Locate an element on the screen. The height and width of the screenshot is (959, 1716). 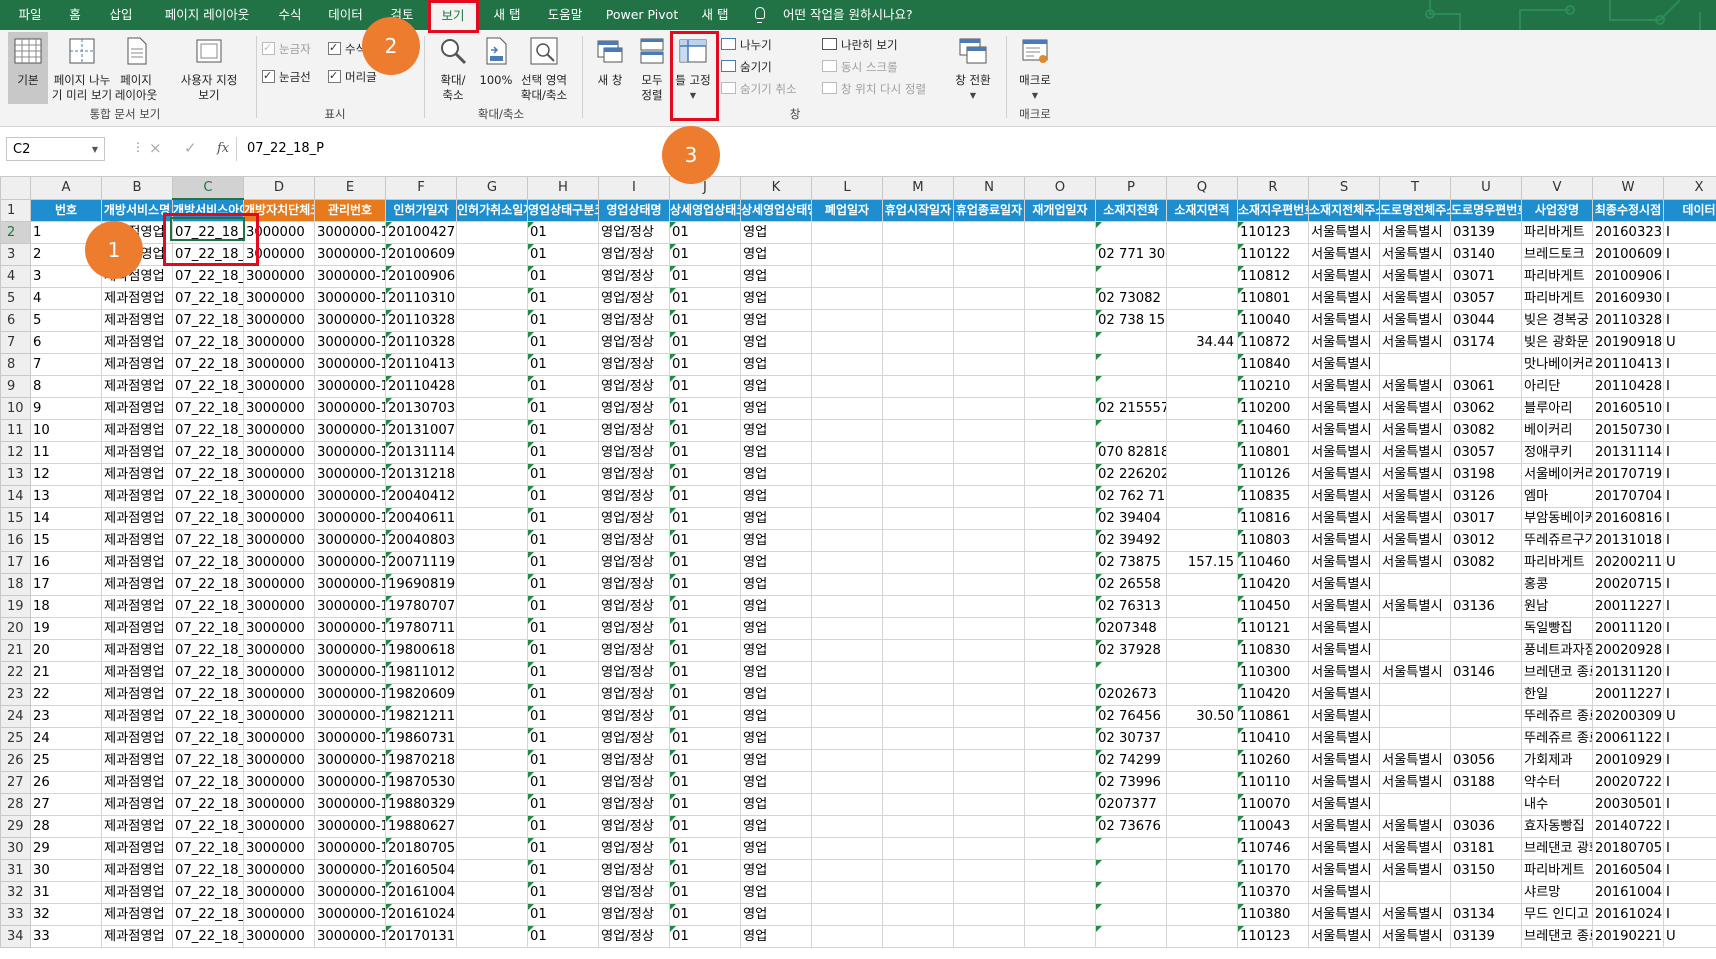
synchronous-scrolling-button: 동시 스크롤 is located at coordinates (860, 67).